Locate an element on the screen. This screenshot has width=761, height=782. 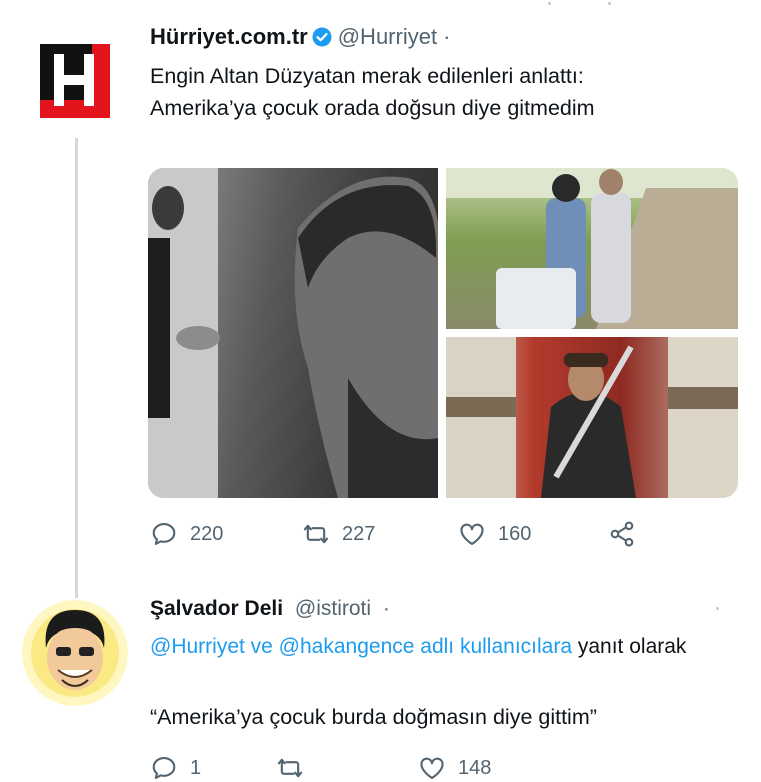
tweet1-header: Hürriyet.com.tr @Hurriyet · is located at coordinates (300, 37).